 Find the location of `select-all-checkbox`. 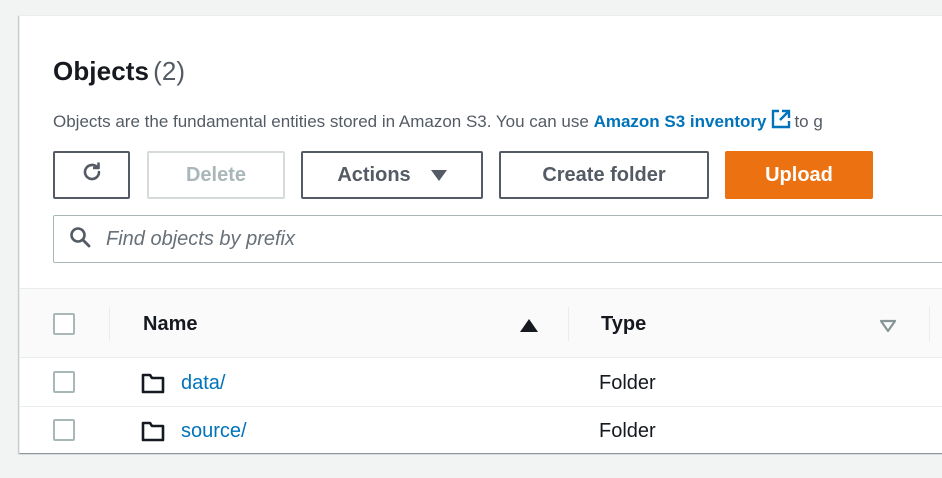

select-all-checkbox is located at coordinates (64, 324).